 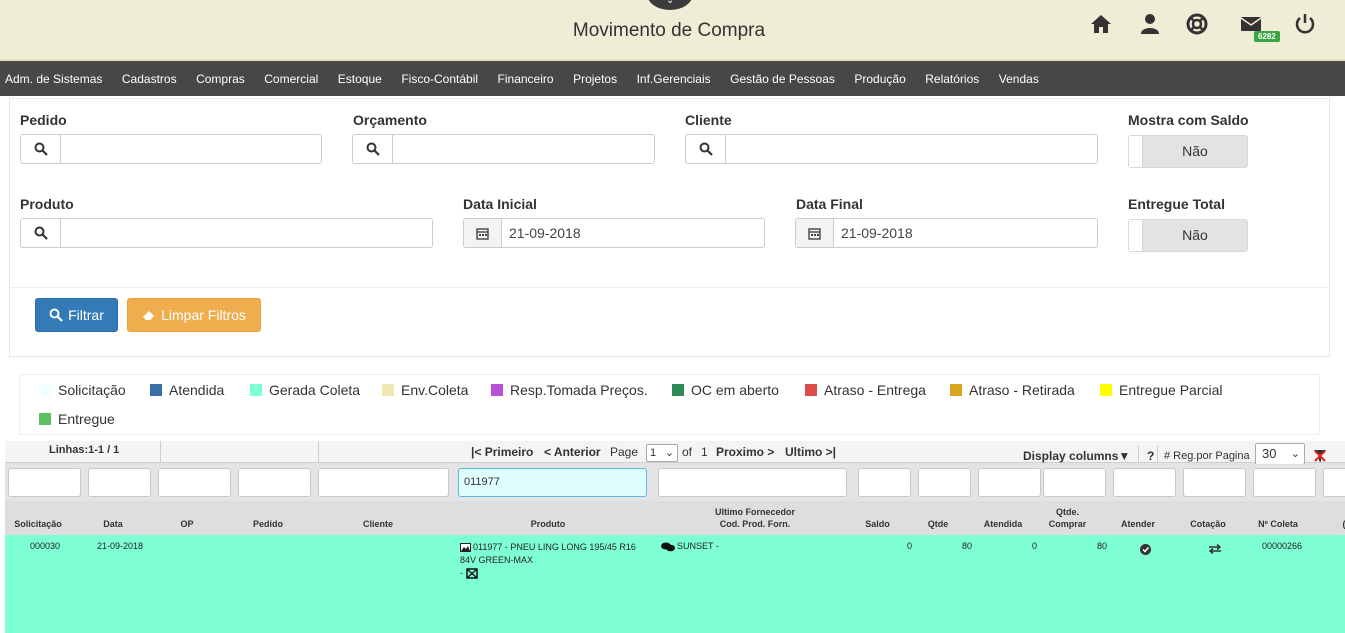 What do you see at coordinates (53, 79) in the screenshot?
I see `menu-item-adm-sistemas: Adm. de Sistemas` at bounding box center [53, 79].